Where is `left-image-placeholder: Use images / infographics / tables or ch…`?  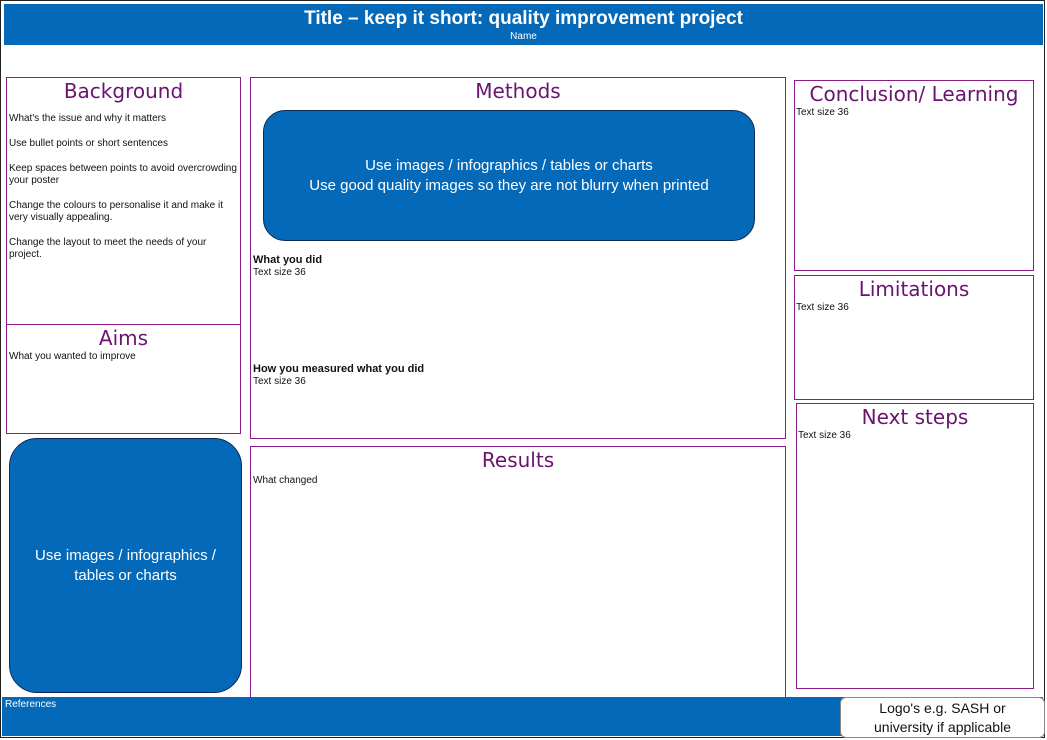 left-image-placeholder: Use images / infographics / tables or ch… is located at coordinates (125, 565).